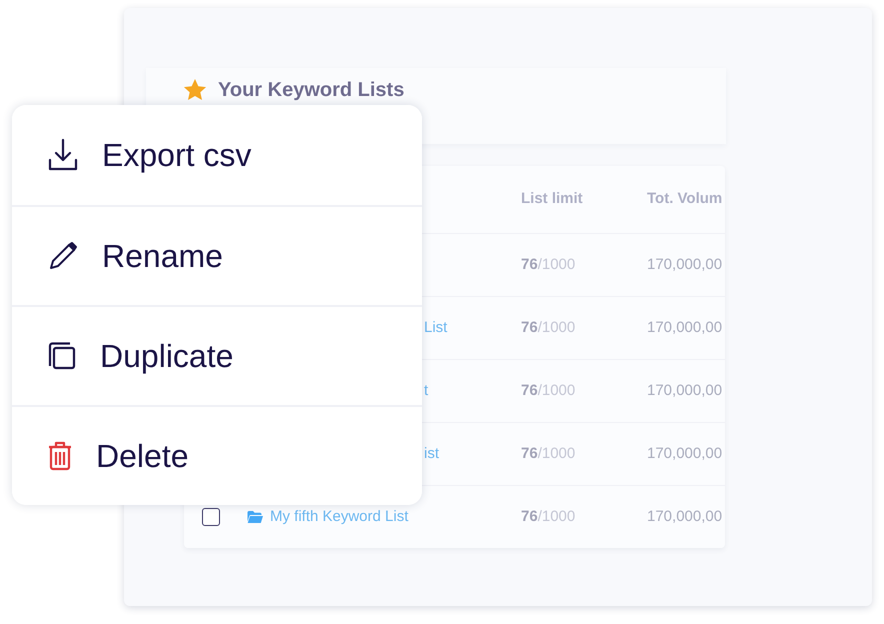  What do you see at coordinates (63, 155) in the screenshot?
I see `download-icon` at bounding box center [63, 155].